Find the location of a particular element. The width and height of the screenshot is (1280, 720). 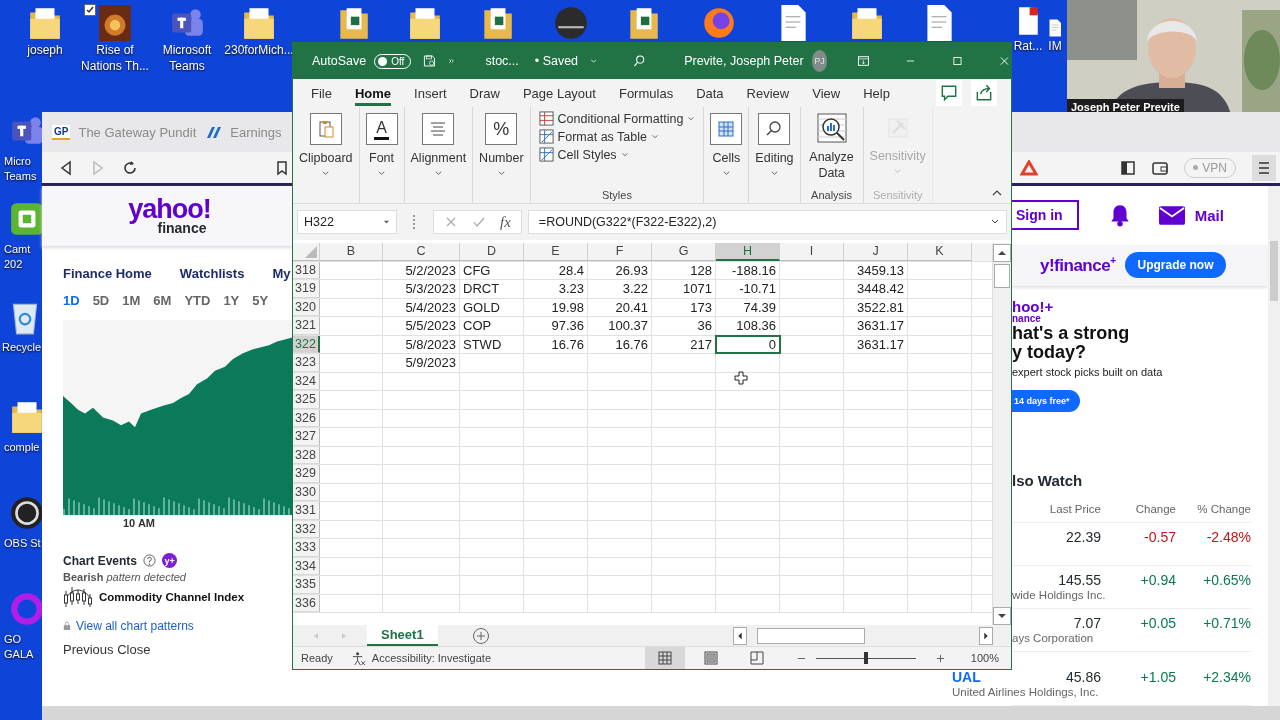

ribbon-button: % Number is located at coordinates (501, 145).